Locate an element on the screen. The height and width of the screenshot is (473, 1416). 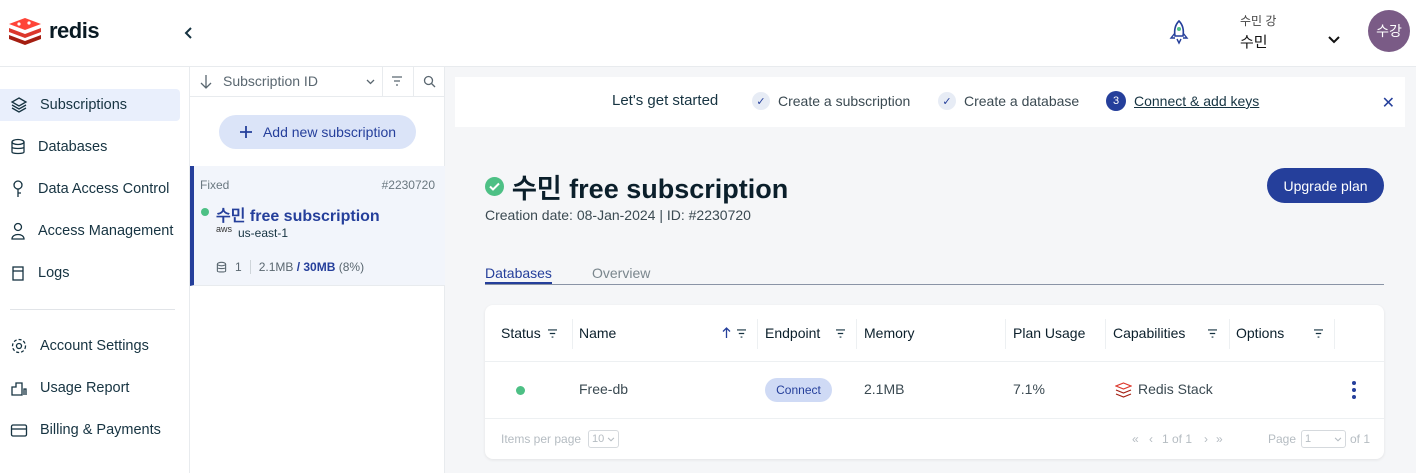
column-header-capabilities: Capabilities is located at coordinates (1149, 333).